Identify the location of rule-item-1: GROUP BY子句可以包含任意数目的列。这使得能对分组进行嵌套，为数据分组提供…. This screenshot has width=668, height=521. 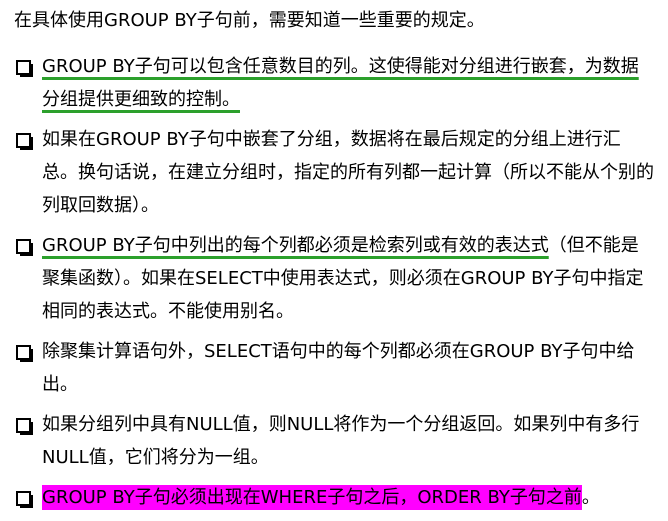
(334, 83).